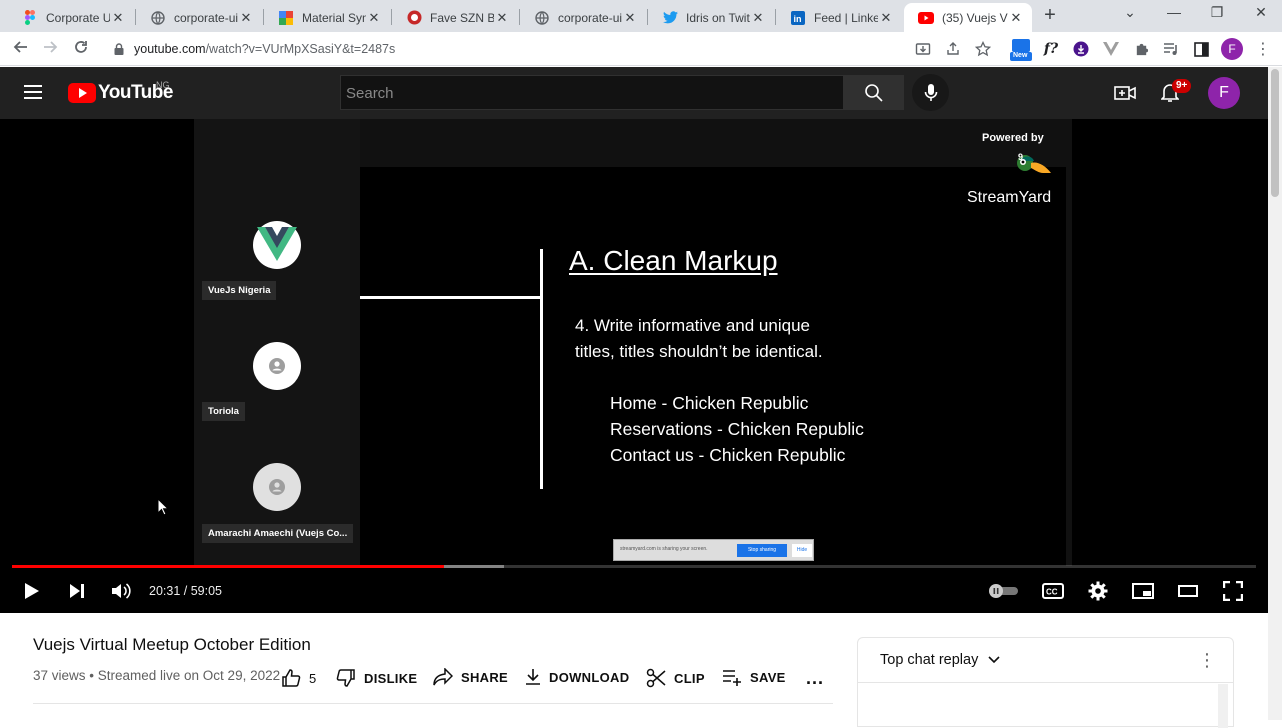 Image resolution: width=1282 pixels, height=728 pixels. Describe the element at coordinates (1232, 49) in the screenshot. I see `profile-avatar: F` at that location.